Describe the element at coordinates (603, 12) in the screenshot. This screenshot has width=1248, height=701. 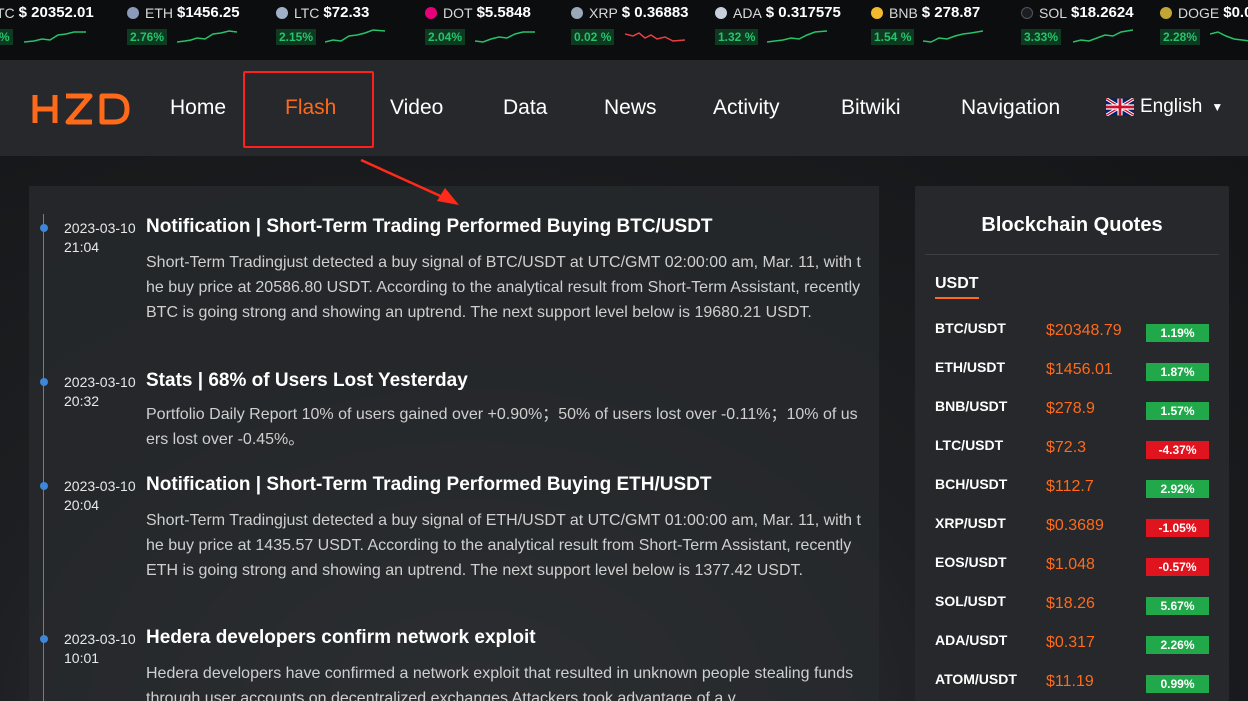
I see `ticker-symbol: XRP` at that location.